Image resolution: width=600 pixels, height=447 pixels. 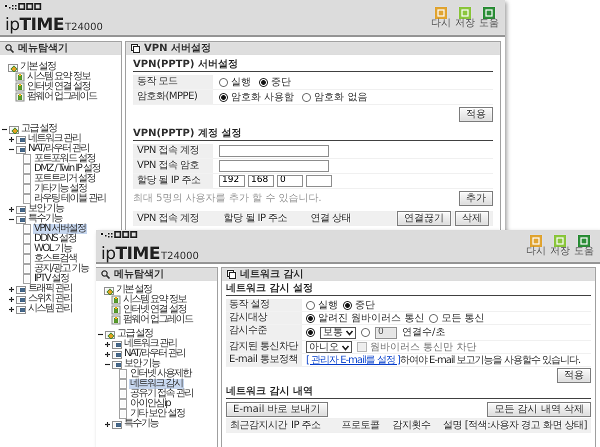 What do you see at coordinates (329, 347) in the screenshot?
I see `dropdown: 아니오` at bounding box center [329, 347].